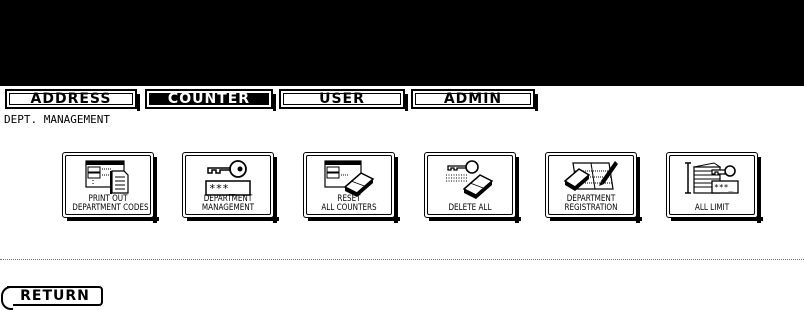  Describe the element at coordinates (712, 208) in the screenshot. I see `button-label: ALL LIMIT` at that location.